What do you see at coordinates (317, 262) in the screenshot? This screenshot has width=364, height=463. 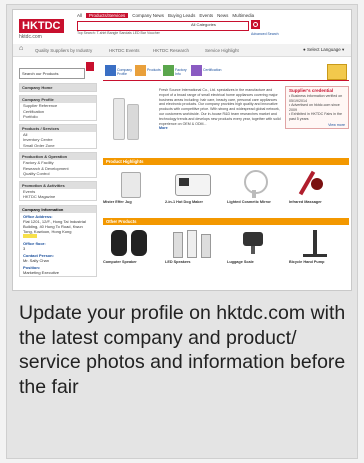 I see `product-name: Bicycle Hand Pump` at bounding box center [317, 262].